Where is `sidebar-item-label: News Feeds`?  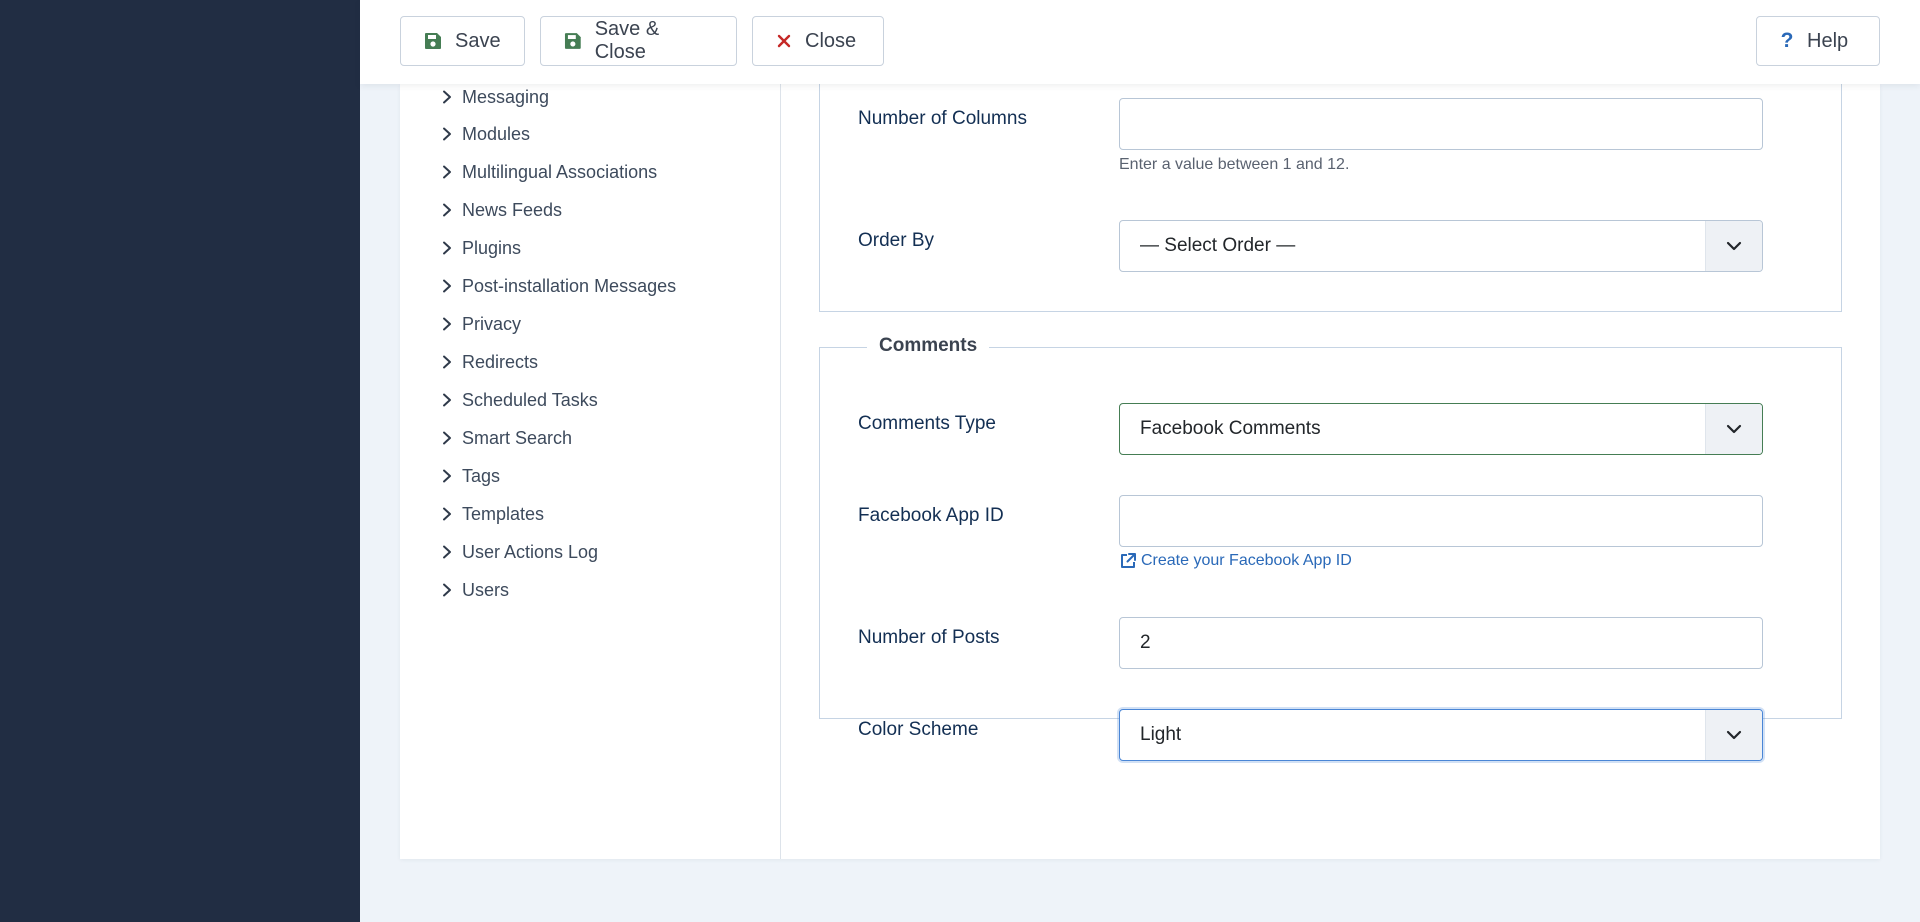
sidebar-item-label: News Feeds is located at coordinates (512, 209).